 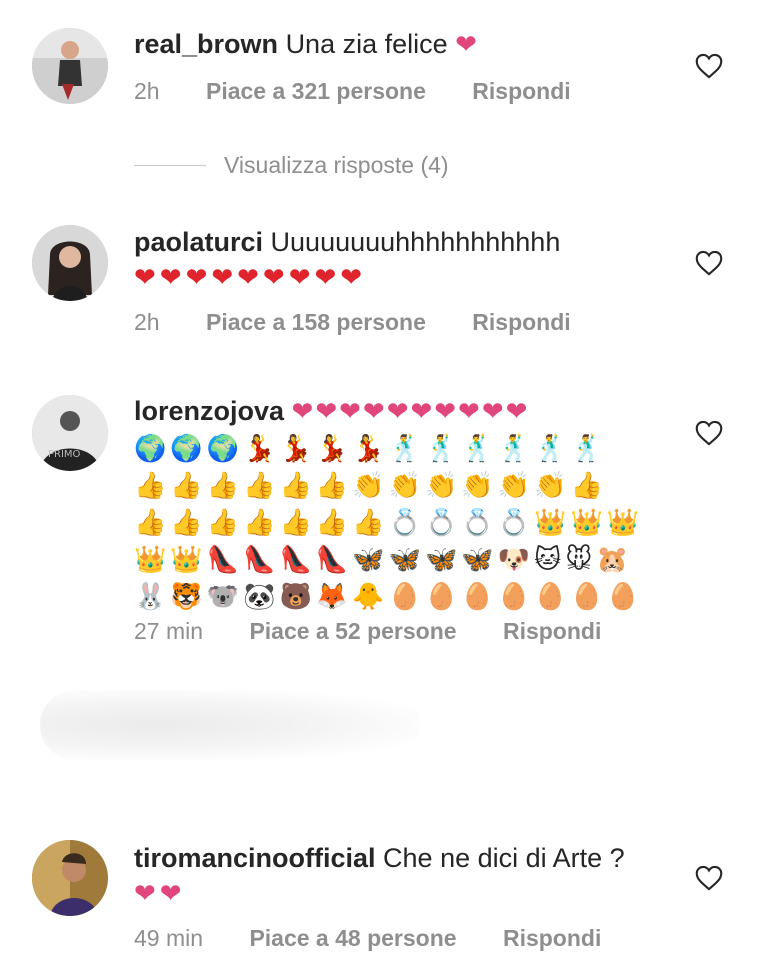 I want to click on comment-username: paolaturci, so click(x=198, y=242).